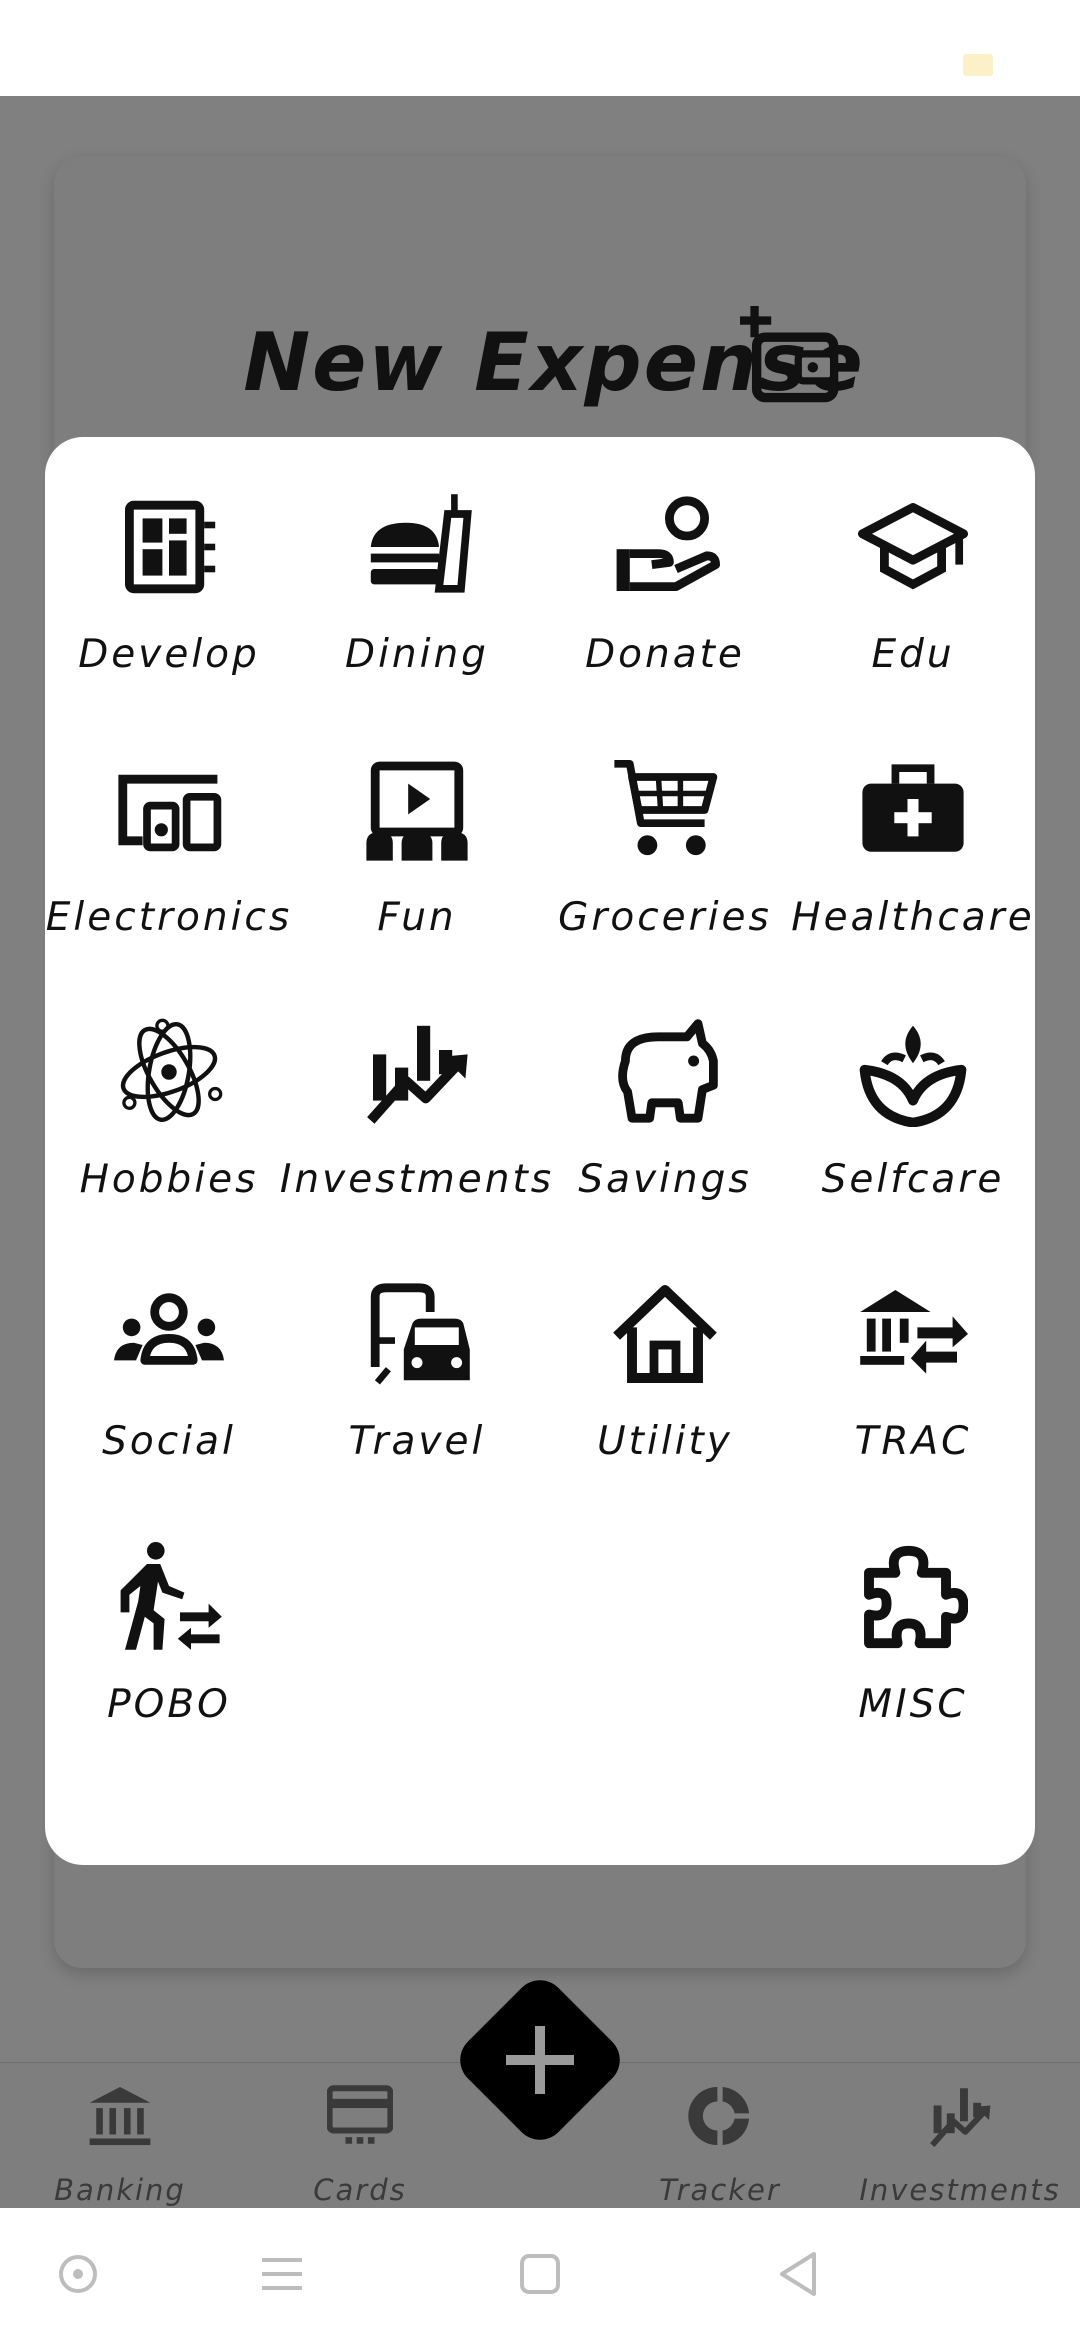  I want to click on spa-icon, so click(913, 1076).